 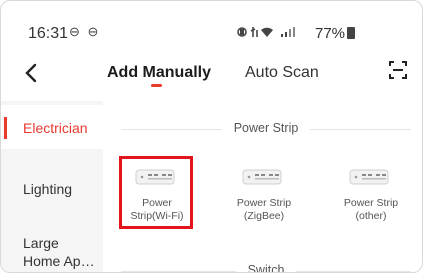 I want to click on back-arrow-icon, so click(x=32, y=73).